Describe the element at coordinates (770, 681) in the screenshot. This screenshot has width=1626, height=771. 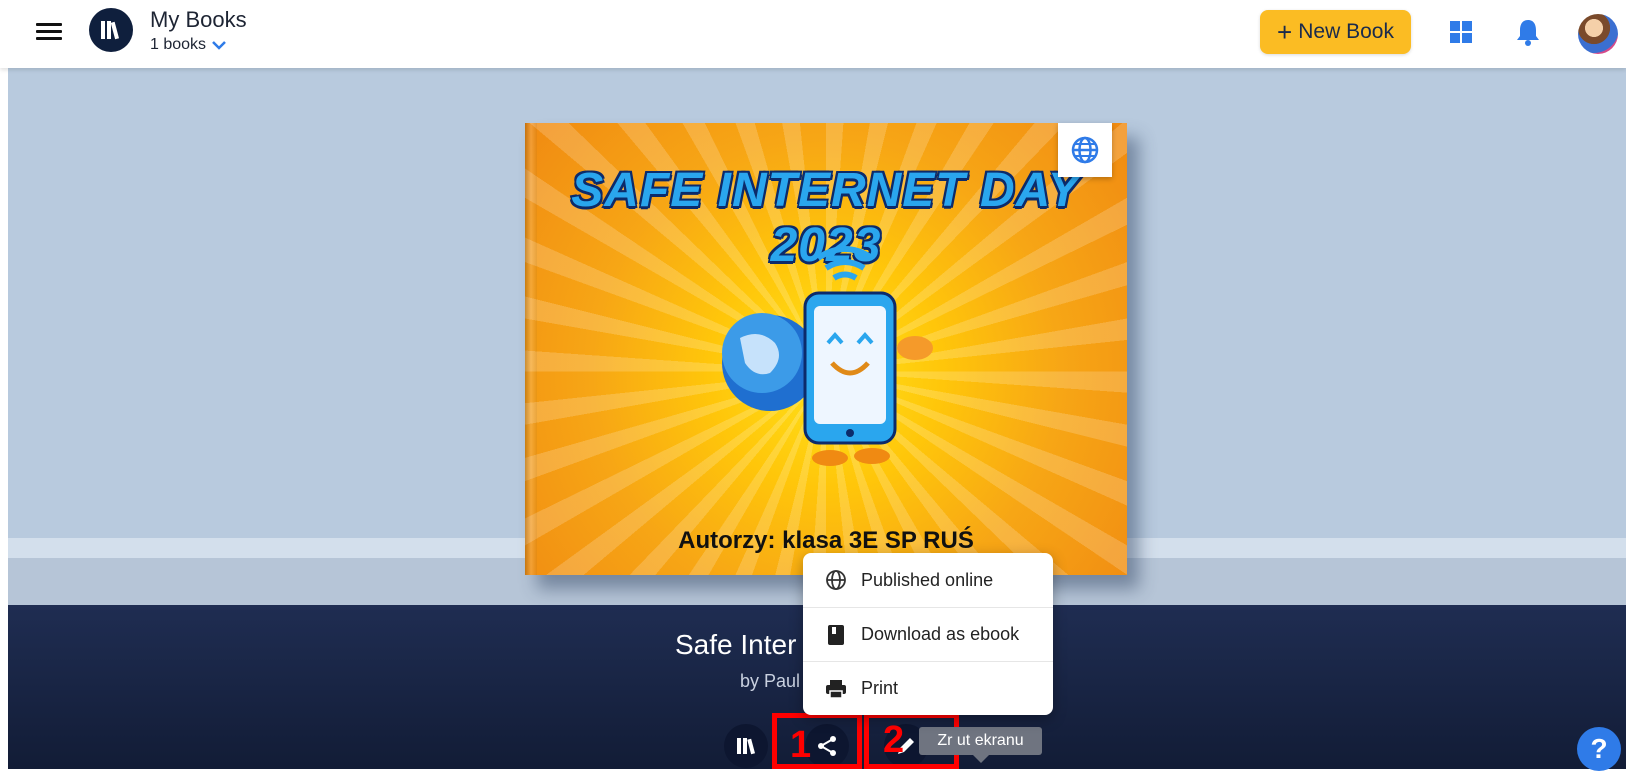
I see `book-author: by Paul` at that location.